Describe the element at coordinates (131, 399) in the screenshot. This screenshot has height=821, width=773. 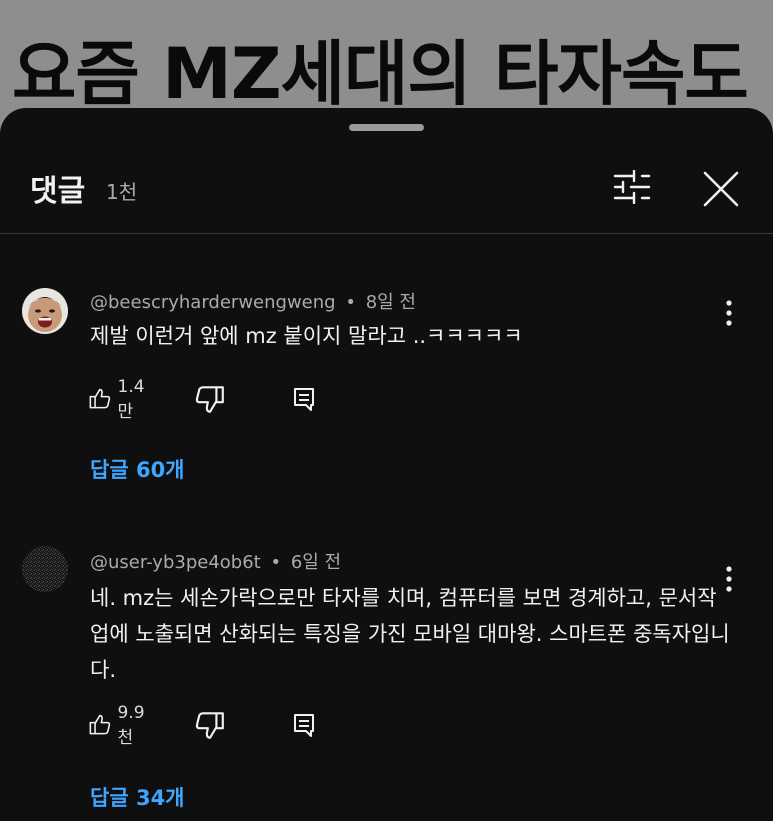
I see `like-count: 1.4만` at that location.